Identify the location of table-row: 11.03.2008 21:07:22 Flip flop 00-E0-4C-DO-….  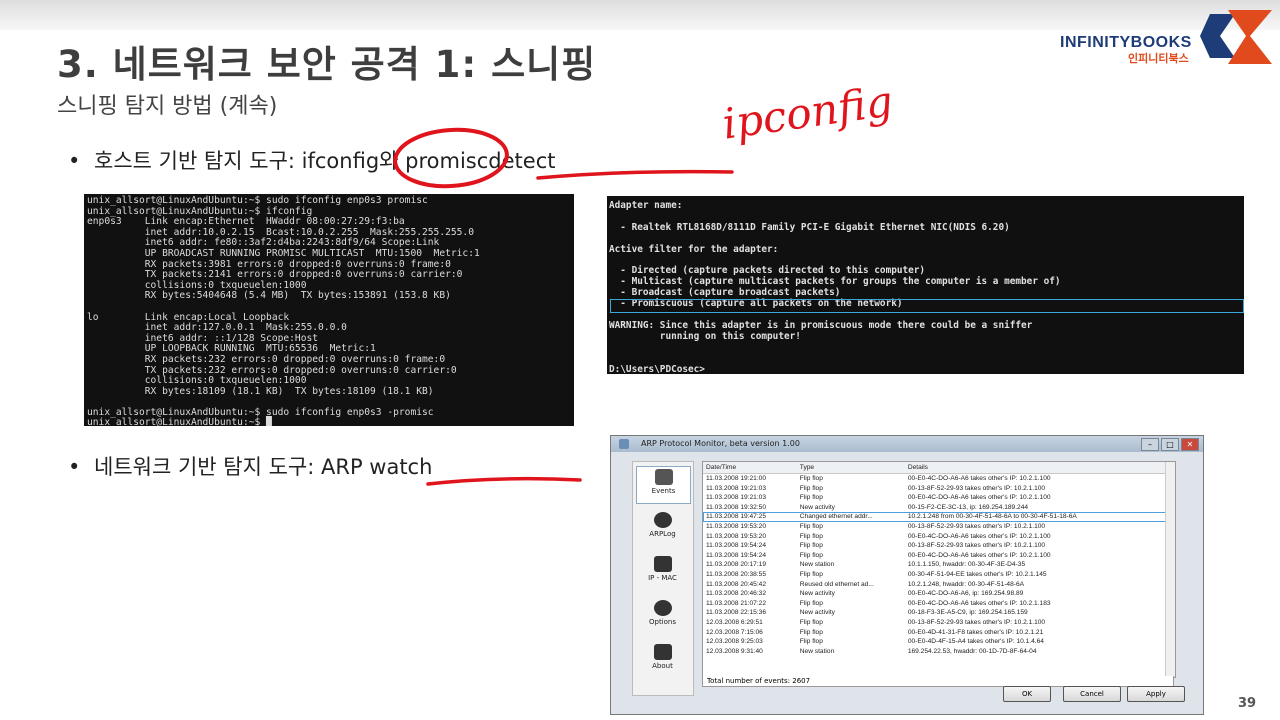
(939, 604).